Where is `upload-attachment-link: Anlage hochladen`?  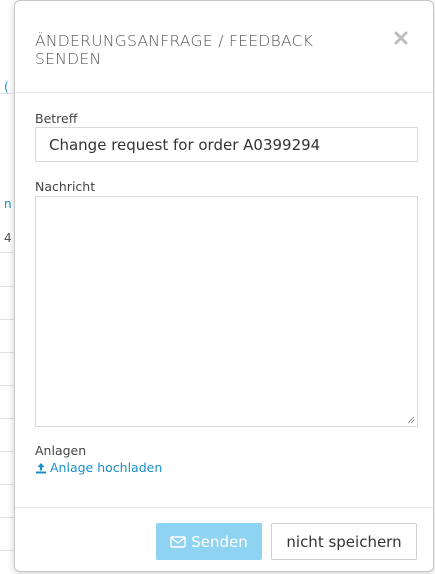
upload-attachment-link: Anlage hochladen is located at coordinates (98, 467).